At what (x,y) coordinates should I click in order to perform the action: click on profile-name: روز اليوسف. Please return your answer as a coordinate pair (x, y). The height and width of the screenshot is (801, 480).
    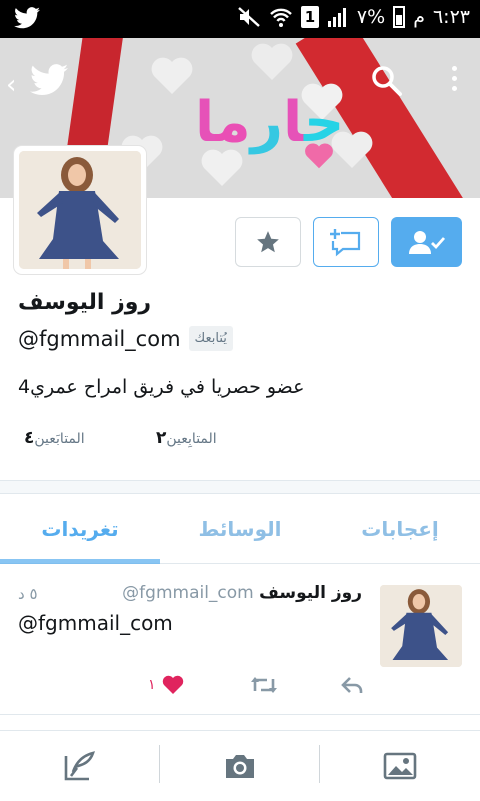
    Looking at the image, I should click on (85, 302).